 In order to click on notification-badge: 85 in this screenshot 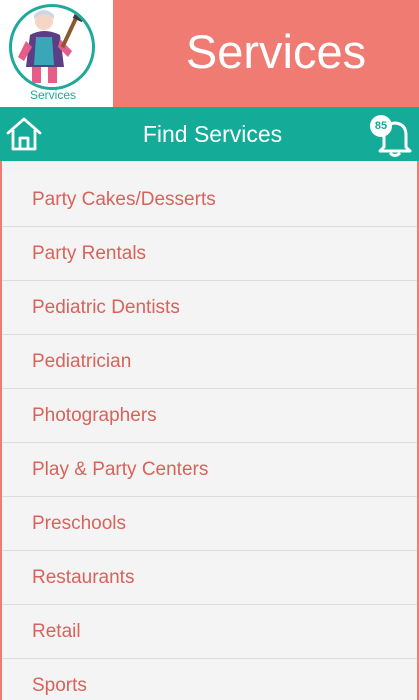, I will do `click(381, 126)`.